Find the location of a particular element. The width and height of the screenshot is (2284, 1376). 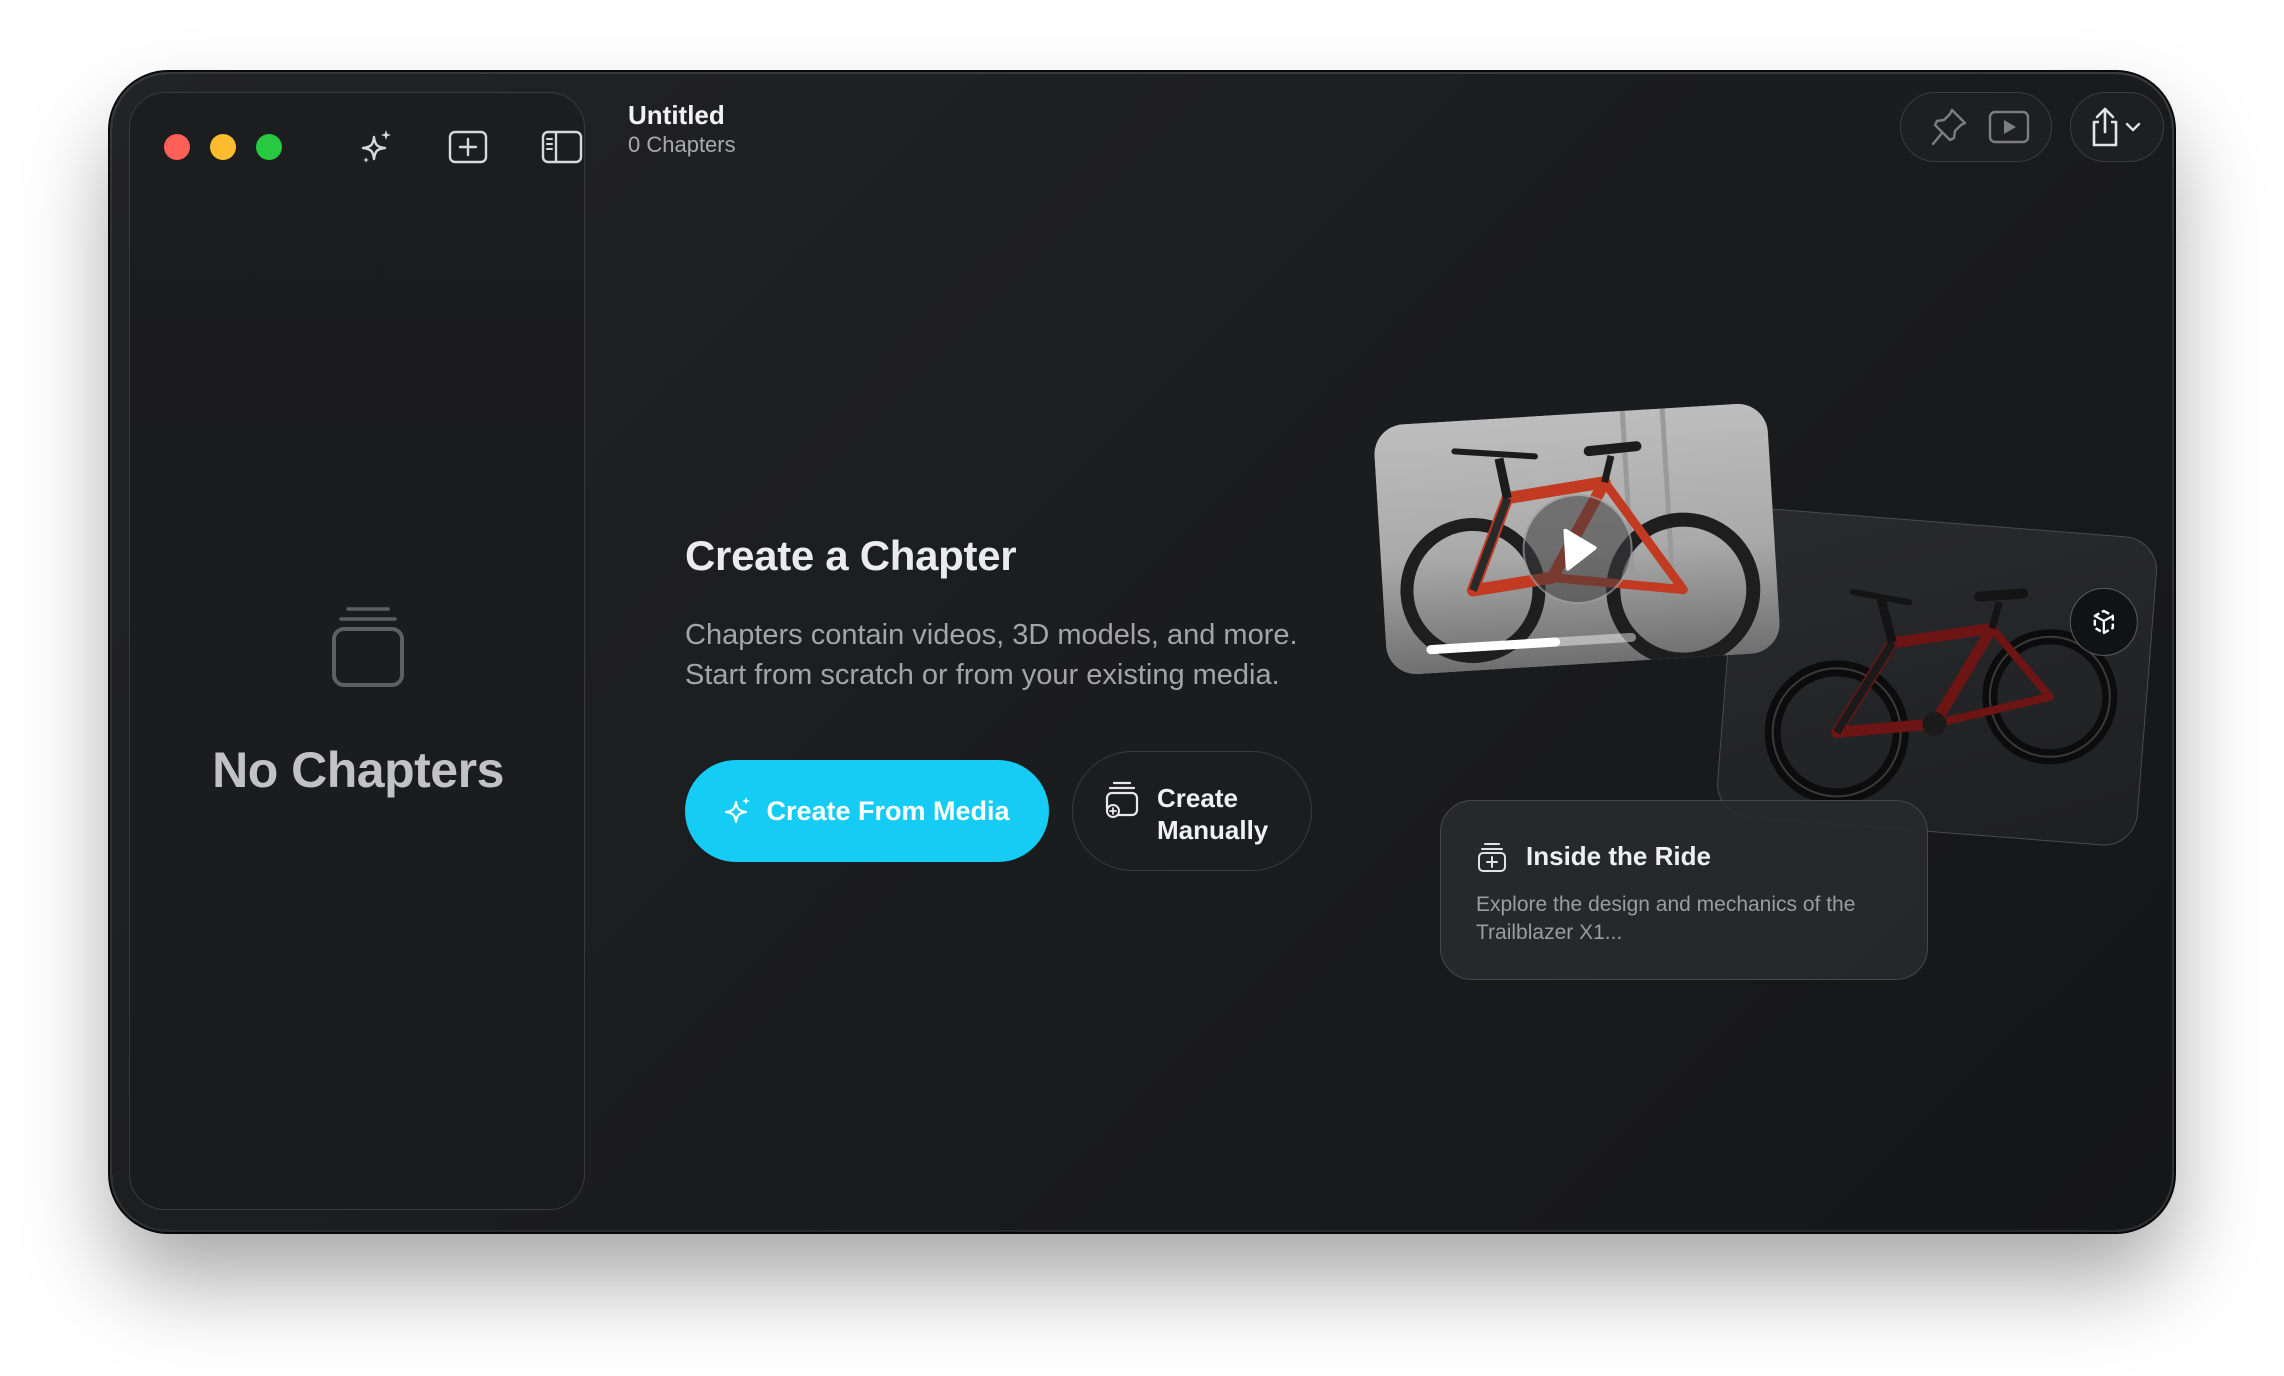

add-chapter-icon is located at coordinates (468, 147).